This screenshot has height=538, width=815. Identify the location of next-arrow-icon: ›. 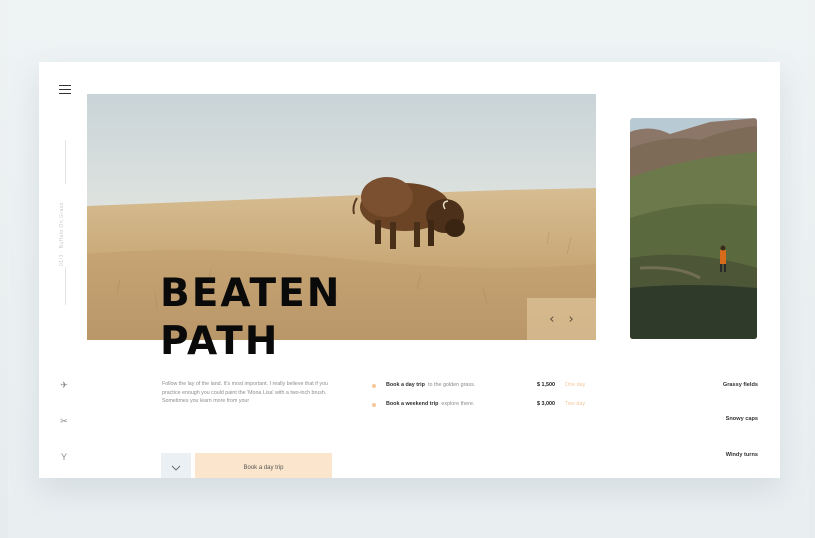
(571, 319).